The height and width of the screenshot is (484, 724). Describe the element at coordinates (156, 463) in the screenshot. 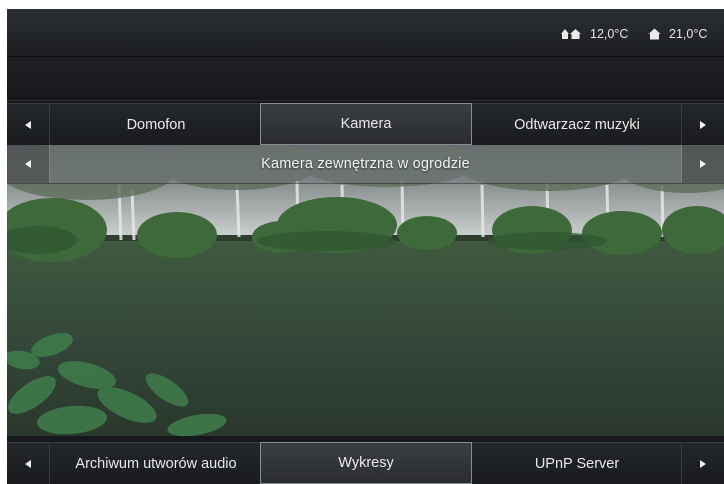

I see `tab-archiwum-utworow-audio: Archiwum utworów audio` at that location.